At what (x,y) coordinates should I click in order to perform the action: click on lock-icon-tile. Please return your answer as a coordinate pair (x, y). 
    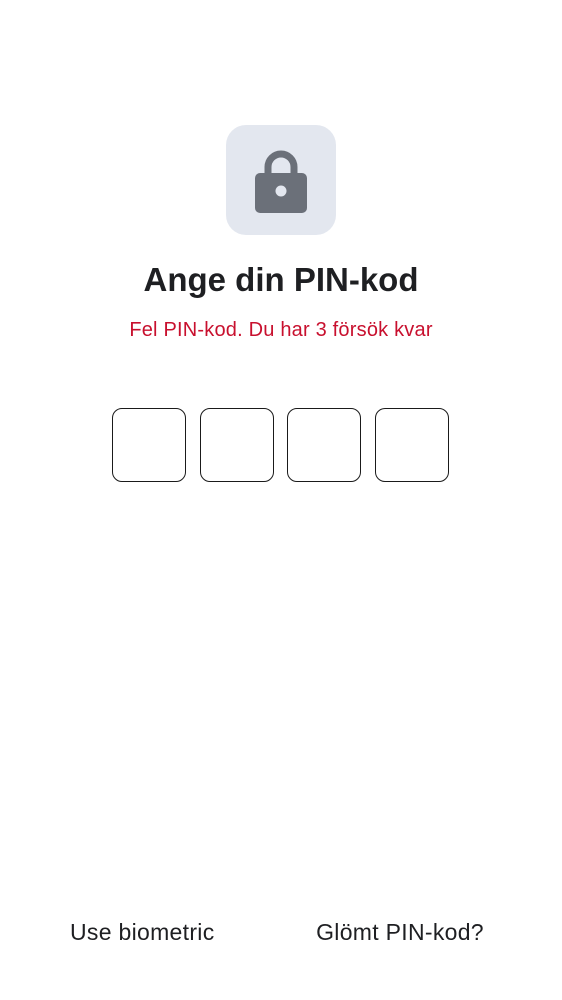
    Looking at the image, I should click on (281, 180).